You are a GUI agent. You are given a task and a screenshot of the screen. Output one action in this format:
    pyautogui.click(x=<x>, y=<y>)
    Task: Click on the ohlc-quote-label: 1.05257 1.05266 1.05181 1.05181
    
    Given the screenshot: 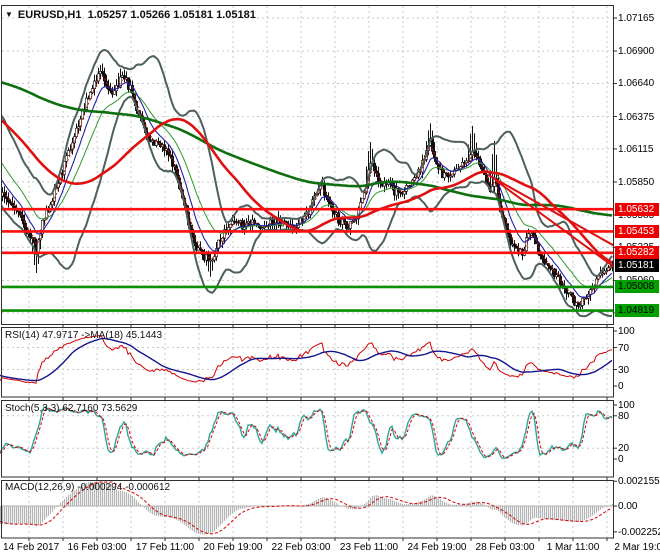 What is the action you would take?
    pyautogui.click(x=171, y=15)
    